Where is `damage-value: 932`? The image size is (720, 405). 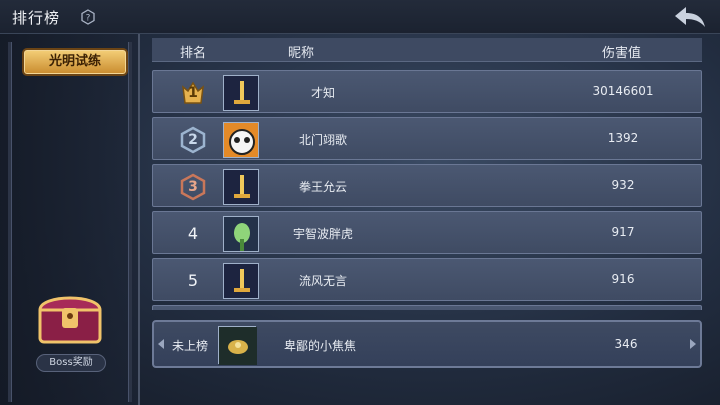
damage-value: 932 is located at coordinates (623, 185).